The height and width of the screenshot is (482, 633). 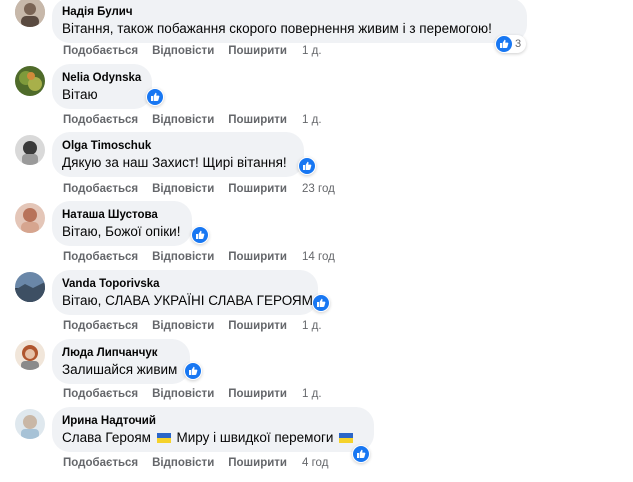 What do you see at coordinates (121, 215) in the screenshot?
I see `comment-author: Наташа Шустова` at bounding box center [121, 215].